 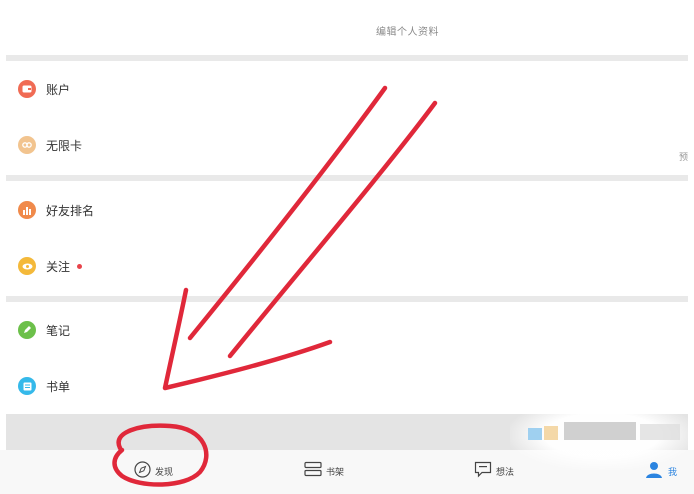 I want to click on comment-icon, so click(x=483, y=471).